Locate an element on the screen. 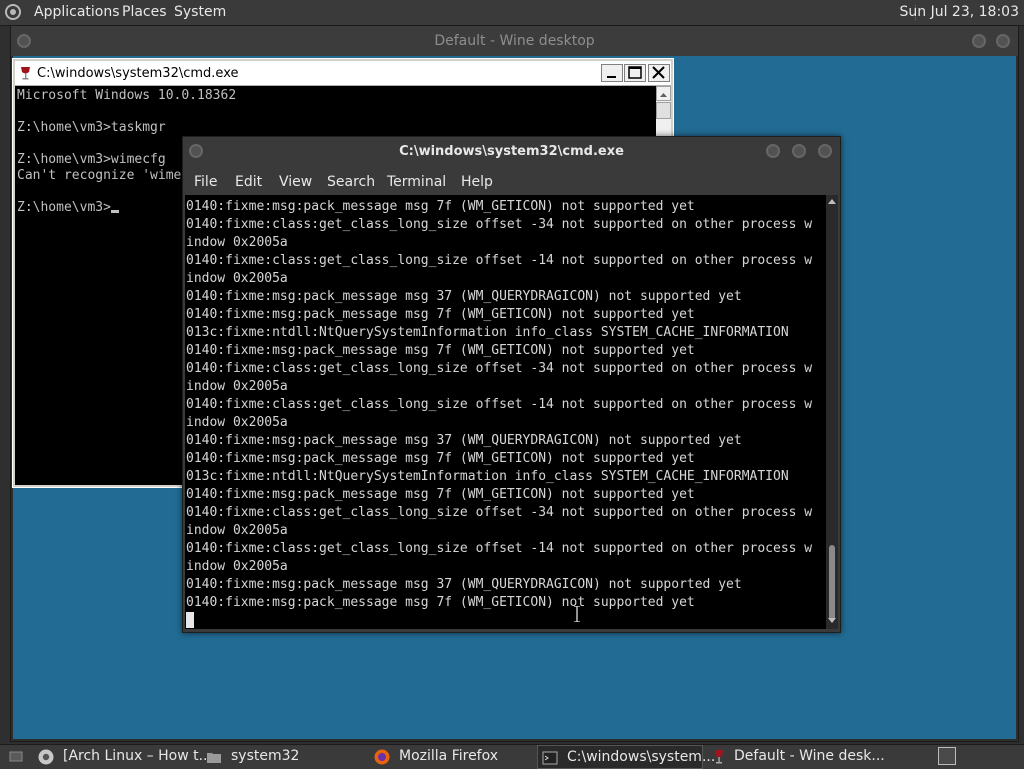  gnome-foot-icon is located at coordinates (13, 12).